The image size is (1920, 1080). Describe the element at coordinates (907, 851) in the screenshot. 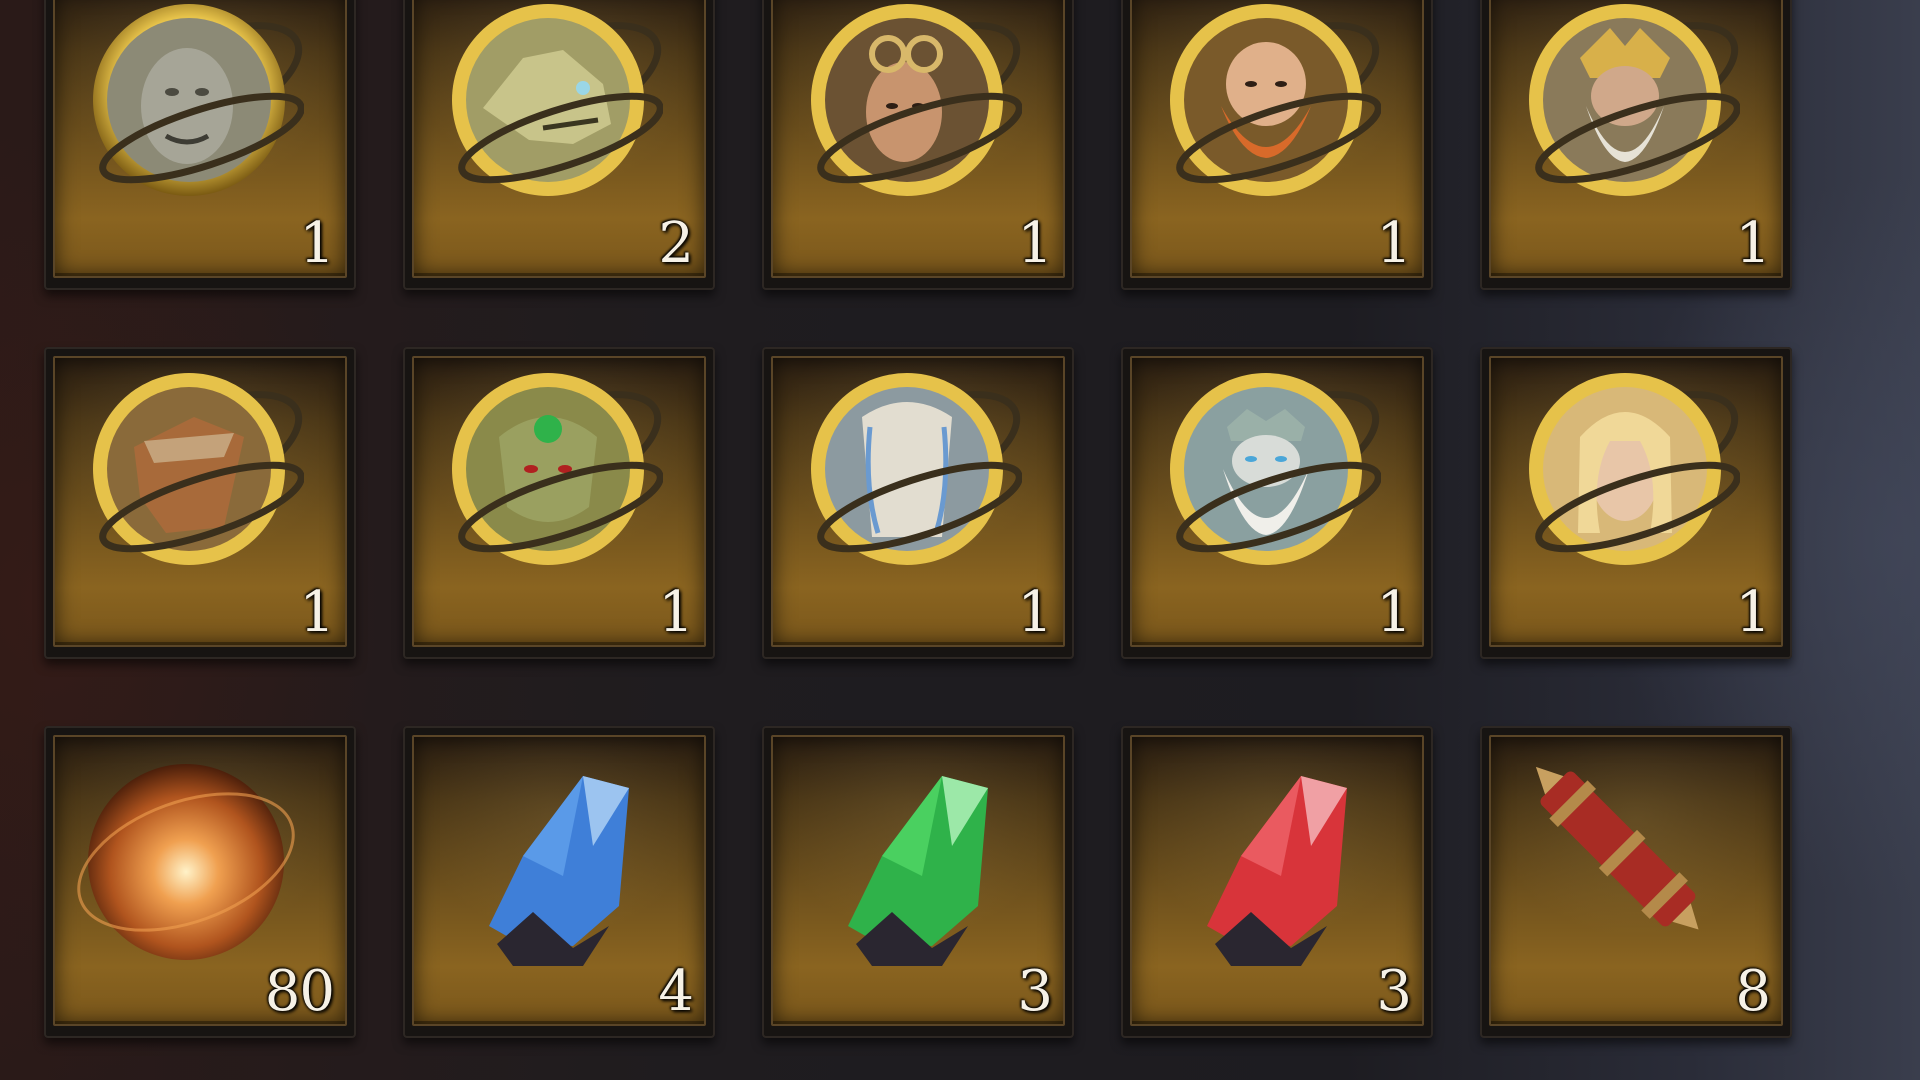

I see `green-crystal-icon` at that location.